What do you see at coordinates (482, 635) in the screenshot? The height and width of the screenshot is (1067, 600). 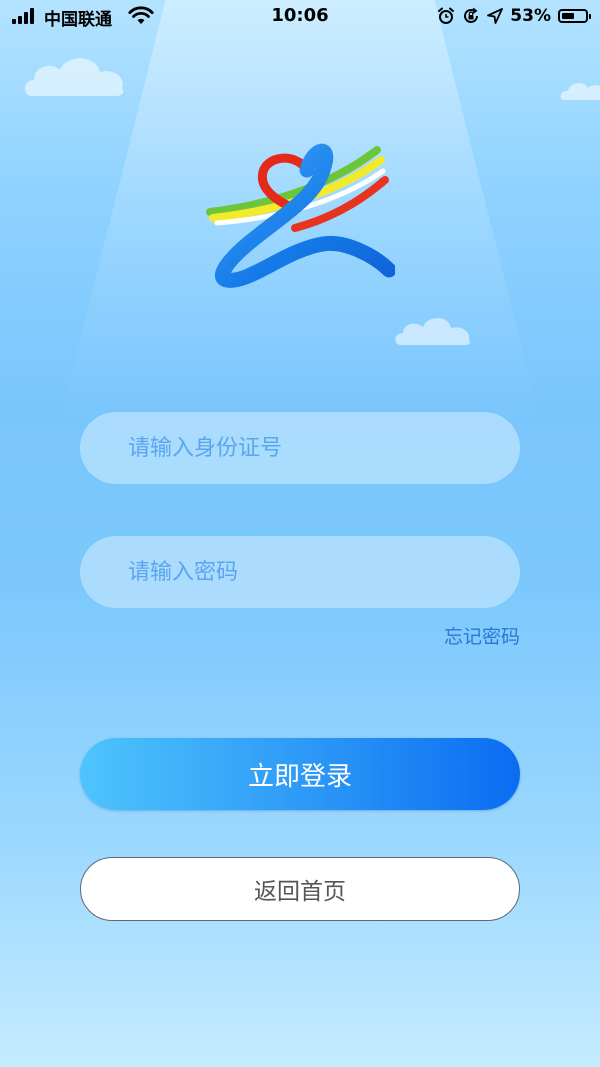 I see `forgot-password-link: 忘记密码` at bounding box center [482, 635].